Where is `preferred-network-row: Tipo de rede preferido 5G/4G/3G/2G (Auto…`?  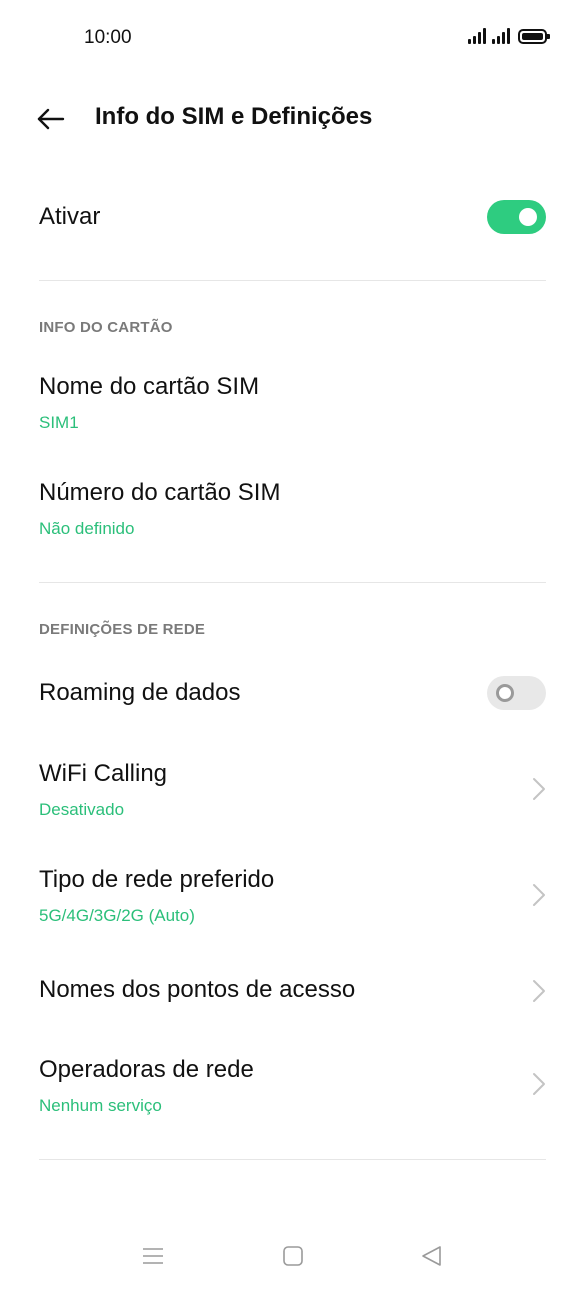 preferred-network-row: Tipo de rede preferido 5G/4G/3G/2G (Auto… is located at coordinates (292, 900).